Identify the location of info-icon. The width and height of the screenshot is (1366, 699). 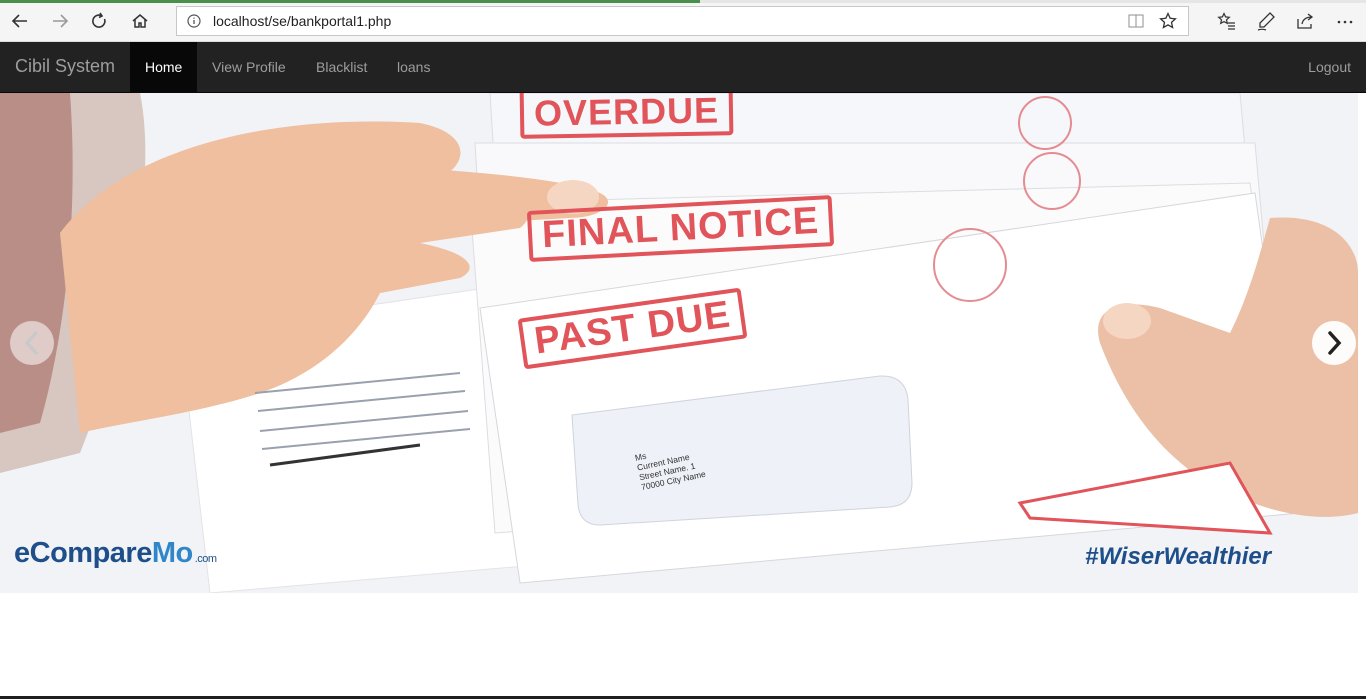
(194, 21).